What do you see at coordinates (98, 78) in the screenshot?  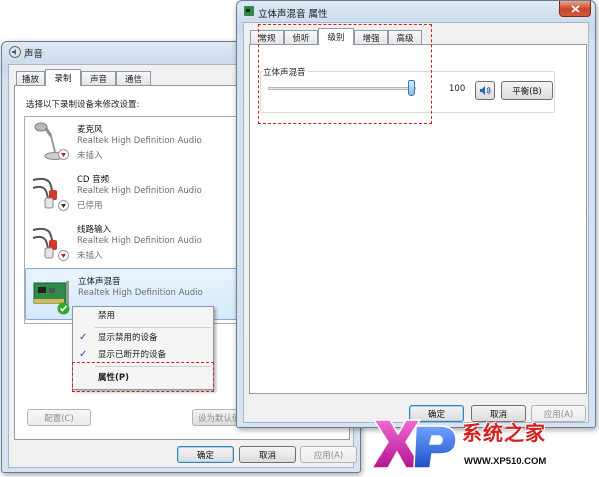 I see `tab-sounds: 声音` at bounding box center [98, 78].